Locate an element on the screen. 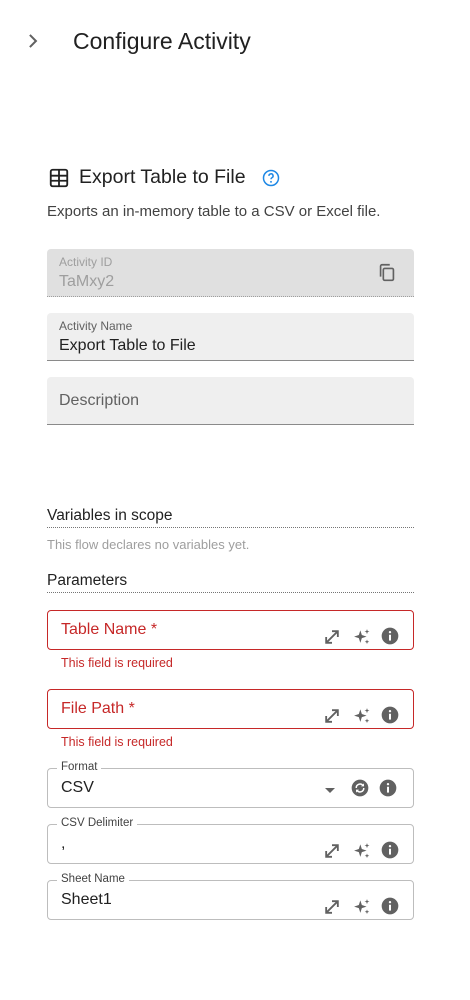 The image size is (470, 1000). sheet-name-label: Sheet Name is located at coordinates (93, 879).